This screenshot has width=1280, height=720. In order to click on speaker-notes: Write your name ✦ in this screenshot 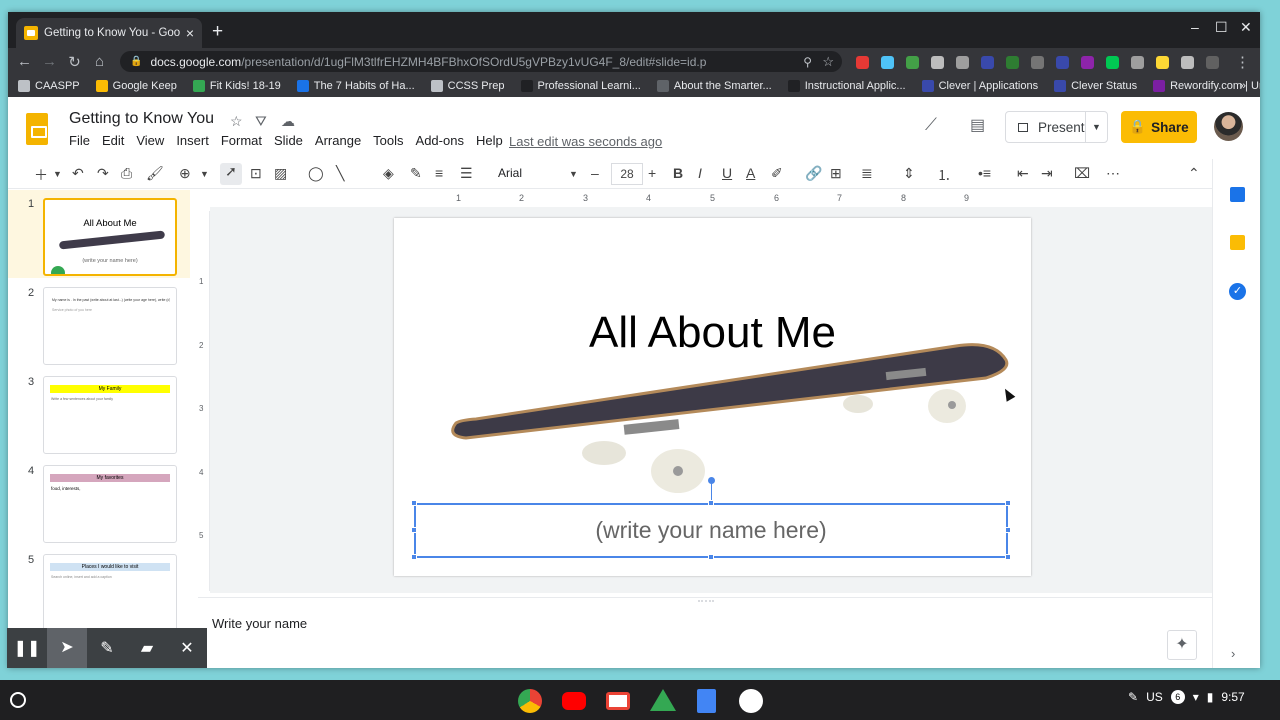, I will do `click(705, 632)`.